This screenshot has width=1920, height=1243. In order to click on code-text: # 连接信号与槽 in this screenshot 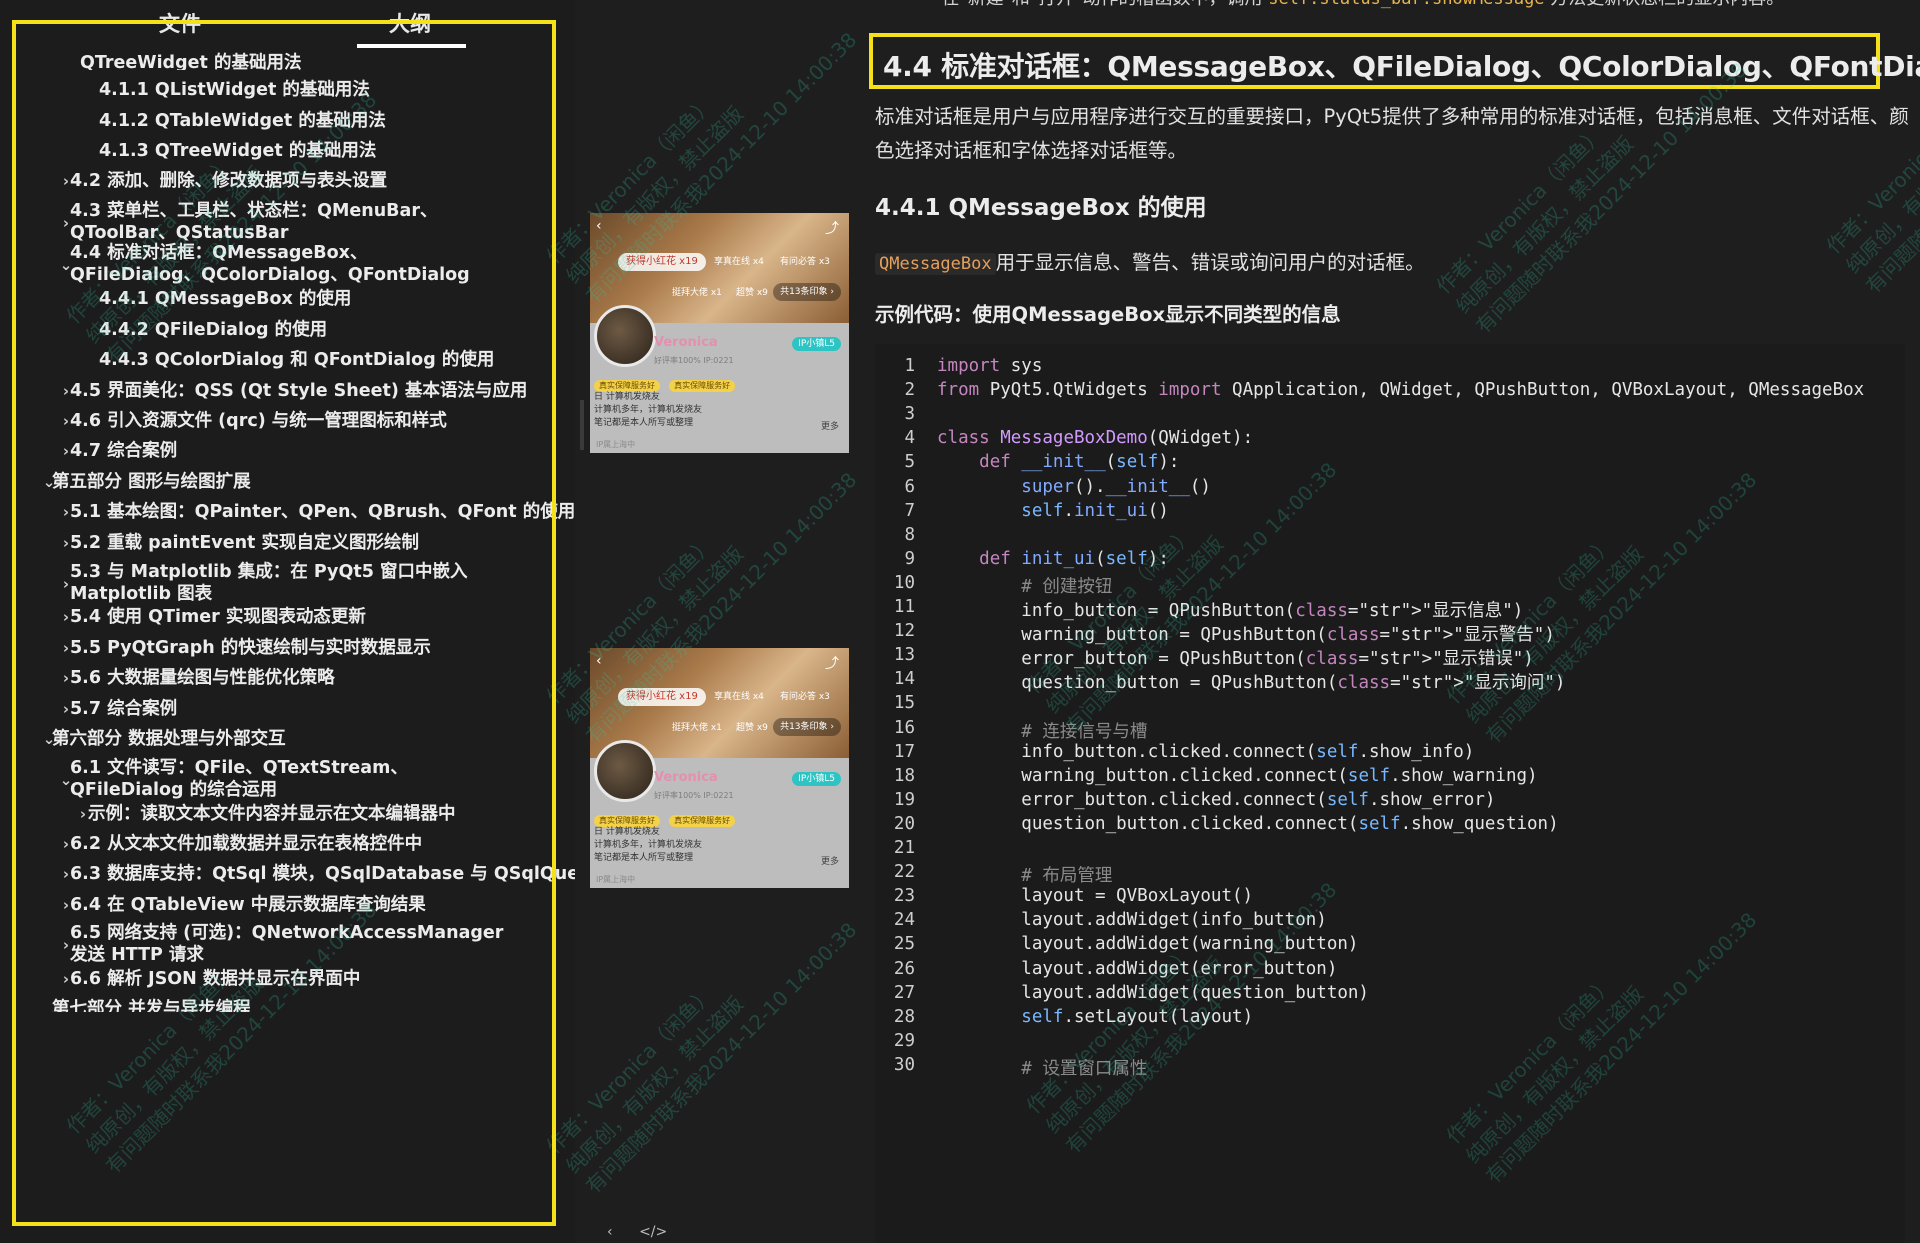, I will do `click(1042, 731)`.